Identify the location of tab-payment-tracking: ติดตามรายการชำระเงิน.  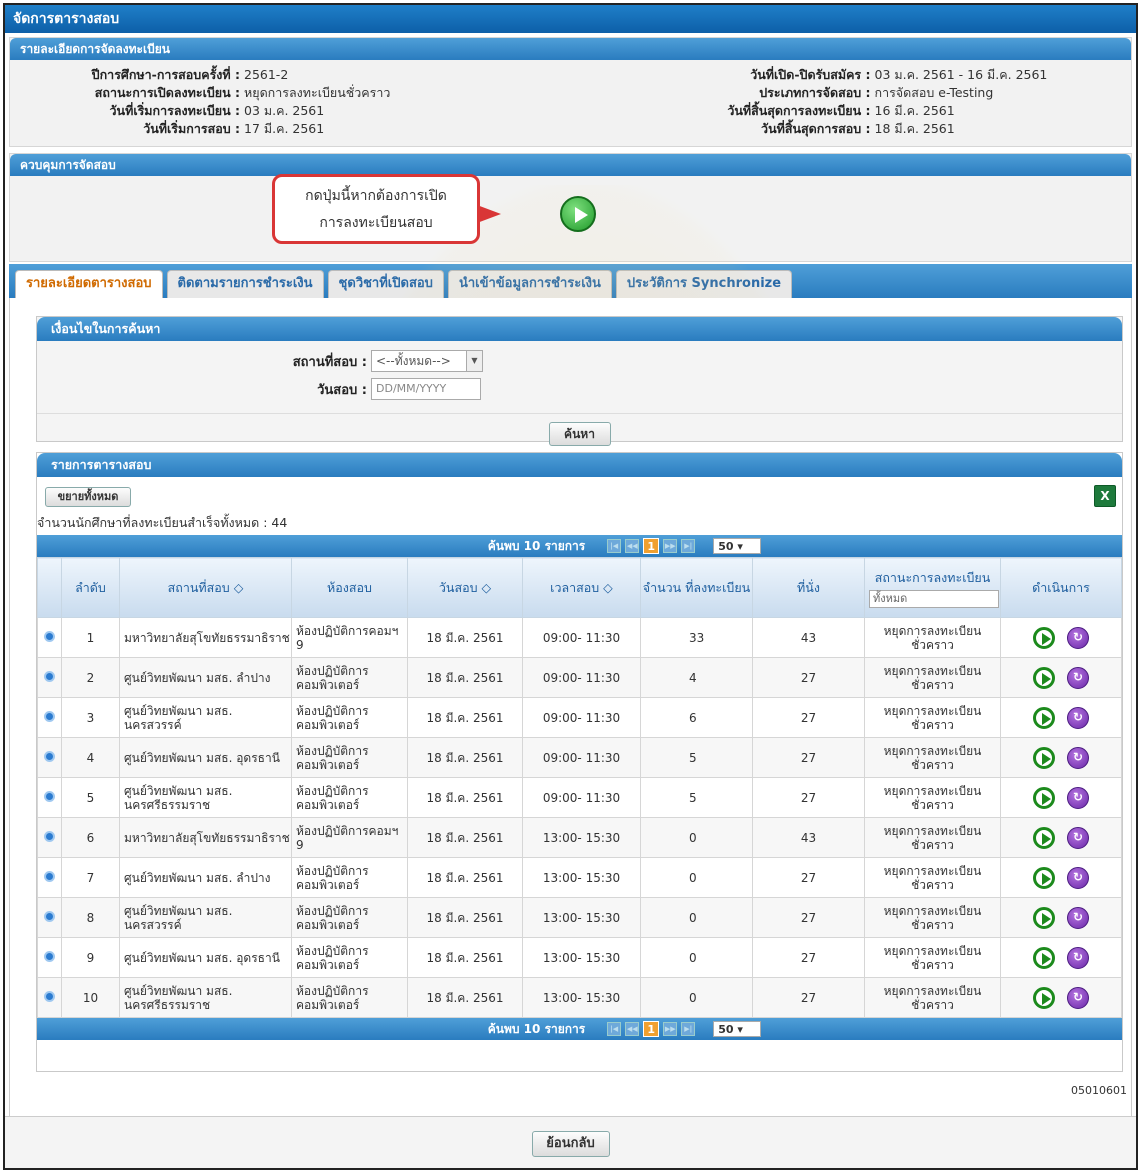
(245, 284).